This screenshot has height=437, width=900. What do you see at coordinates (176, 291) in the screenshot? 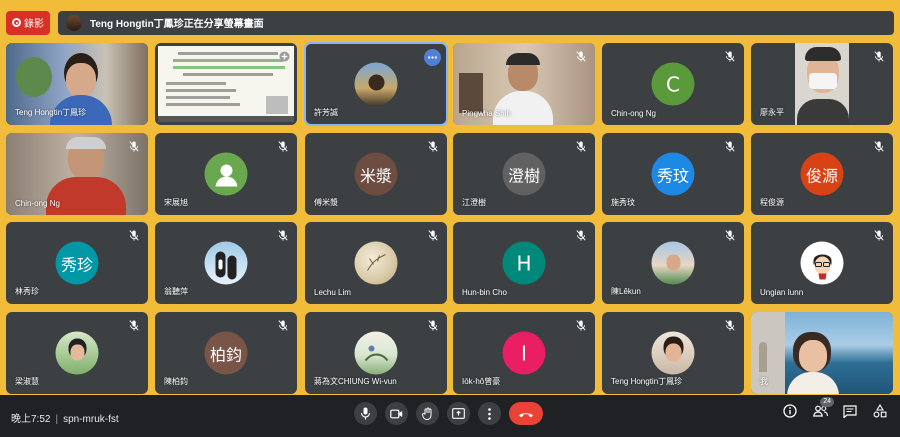
I see `participant-name: 翁聽萍` at bounding box center [176, 291].